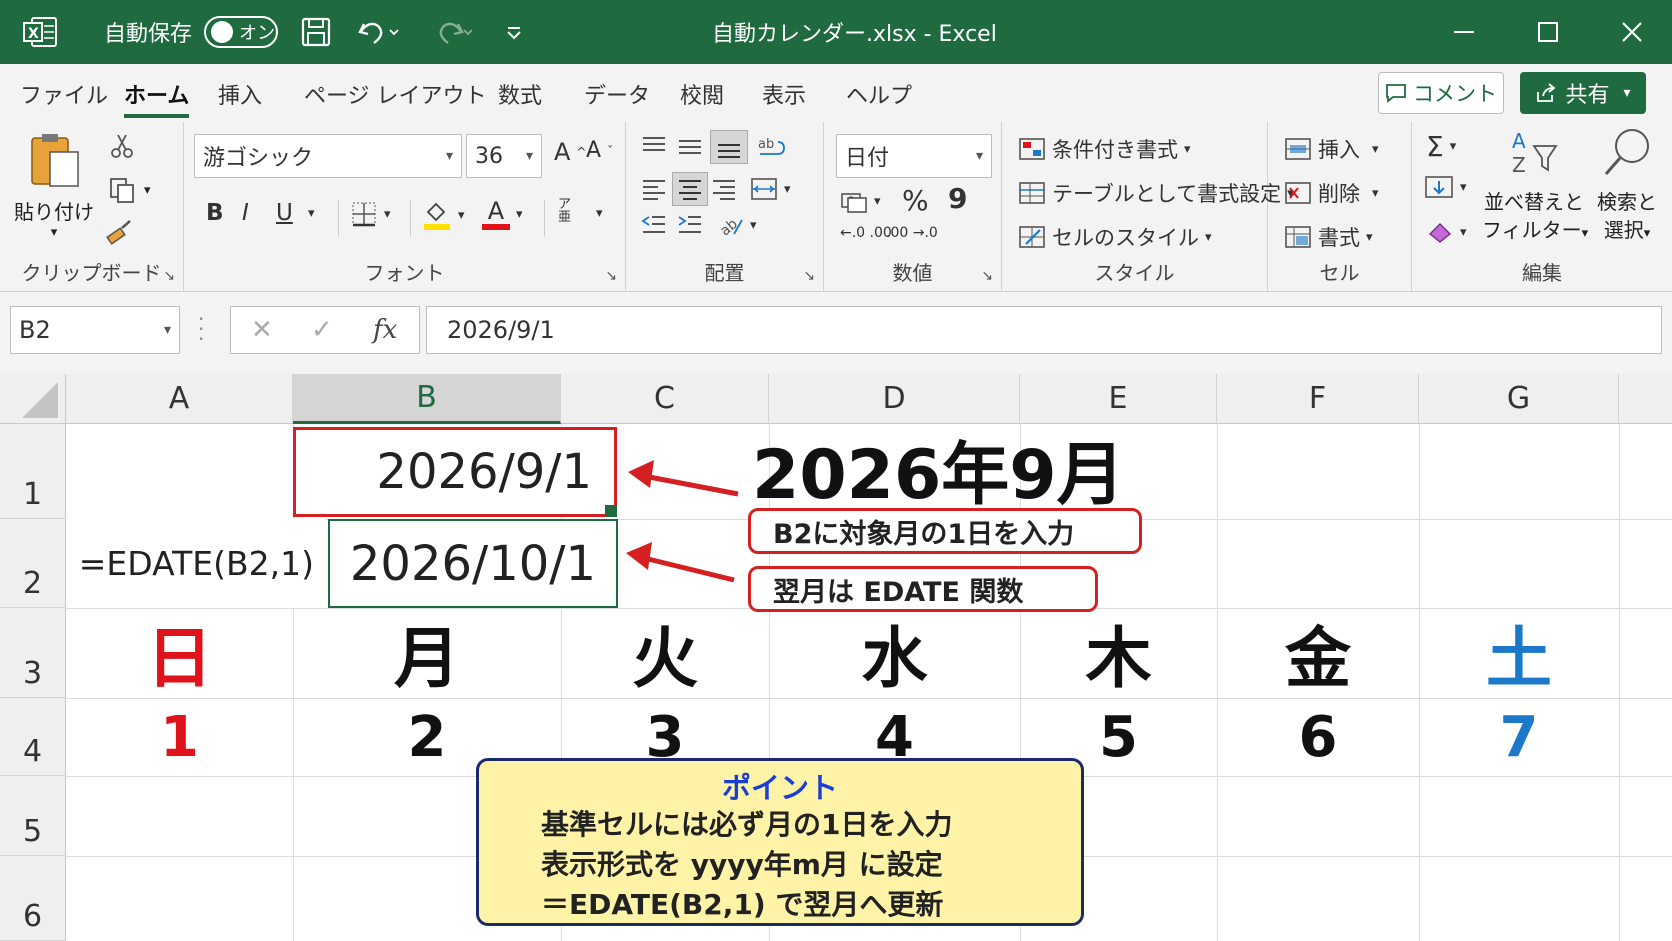 Image resolution: width=1672 pixels, height=941 pixels. Describe the element at coordinates (654, 146) in the screenshot. I see `top-align-icon` at that location.